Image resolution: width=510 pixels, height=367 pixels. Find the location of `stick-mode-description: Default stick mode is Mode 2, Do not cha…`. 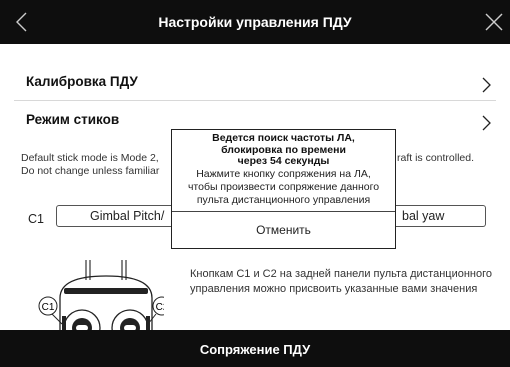

stick-mode-description: Default stick mode is Mode 2, Do not cha… is located at coordinates (90, 165).